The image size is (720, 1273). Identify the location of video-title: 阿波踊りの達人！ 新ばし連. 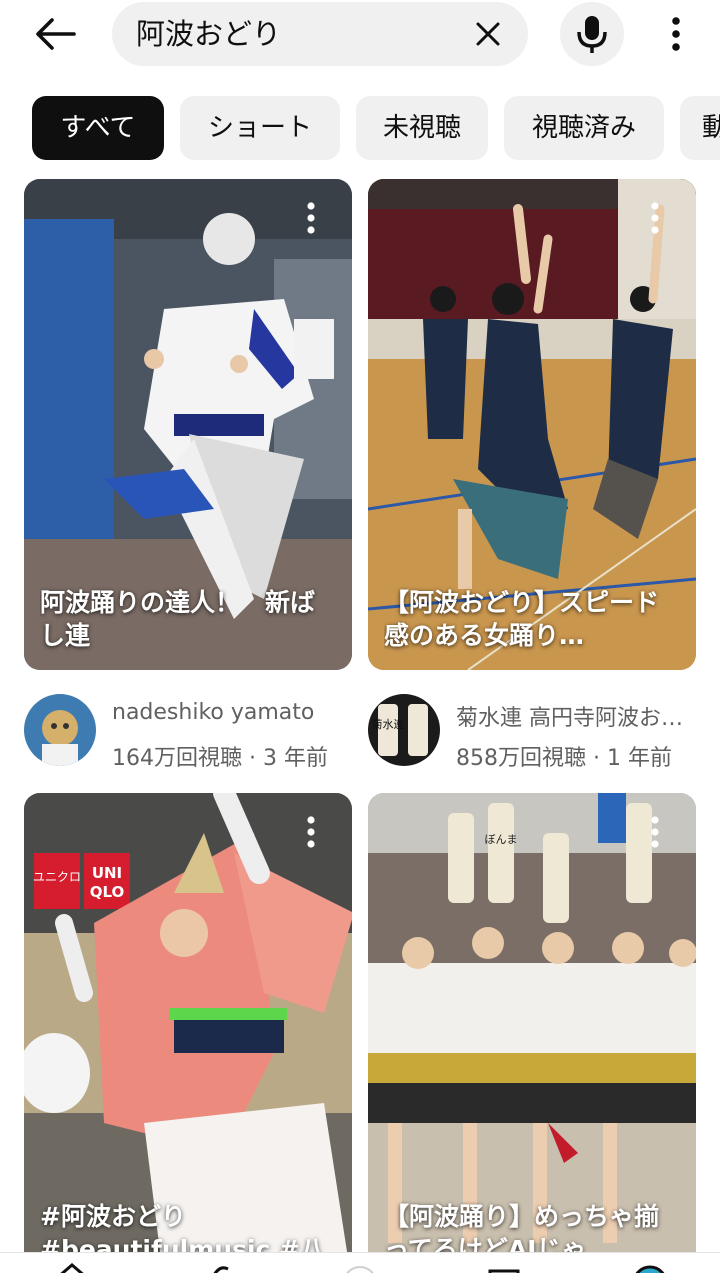
(178, 619).